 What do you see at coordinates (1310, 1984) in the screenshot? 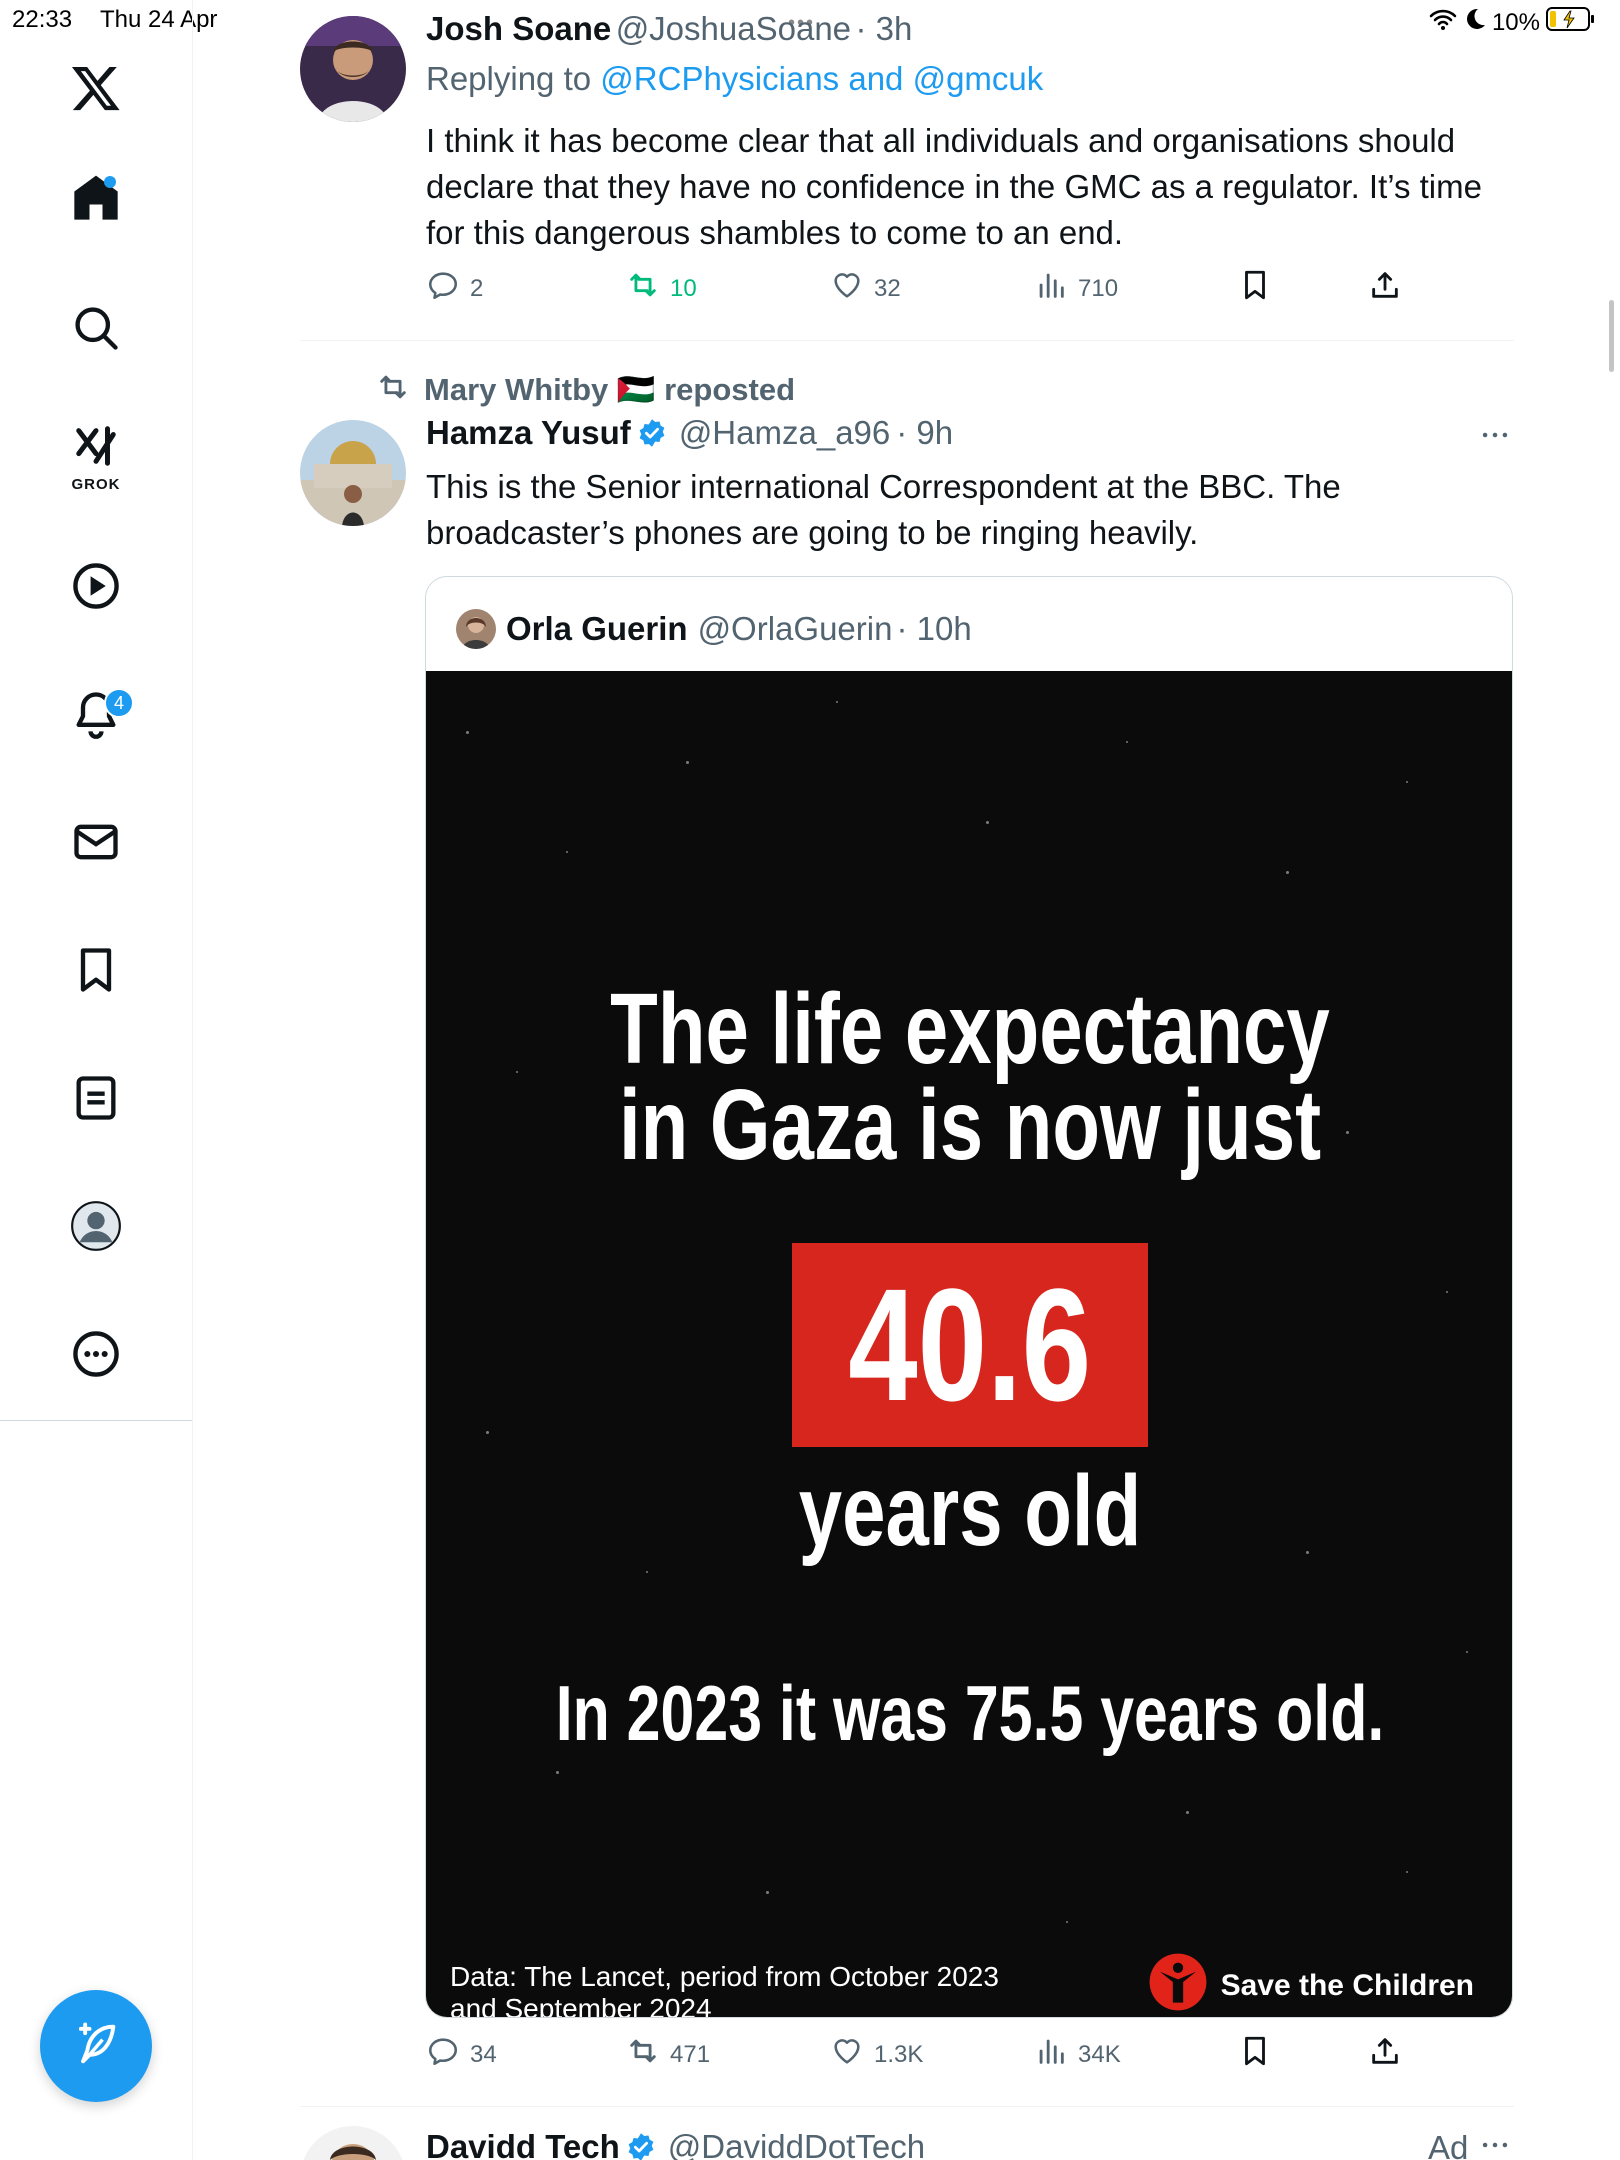
I see `save-the-children-logo: Save the Children` at bounding box center [1310, 1984].